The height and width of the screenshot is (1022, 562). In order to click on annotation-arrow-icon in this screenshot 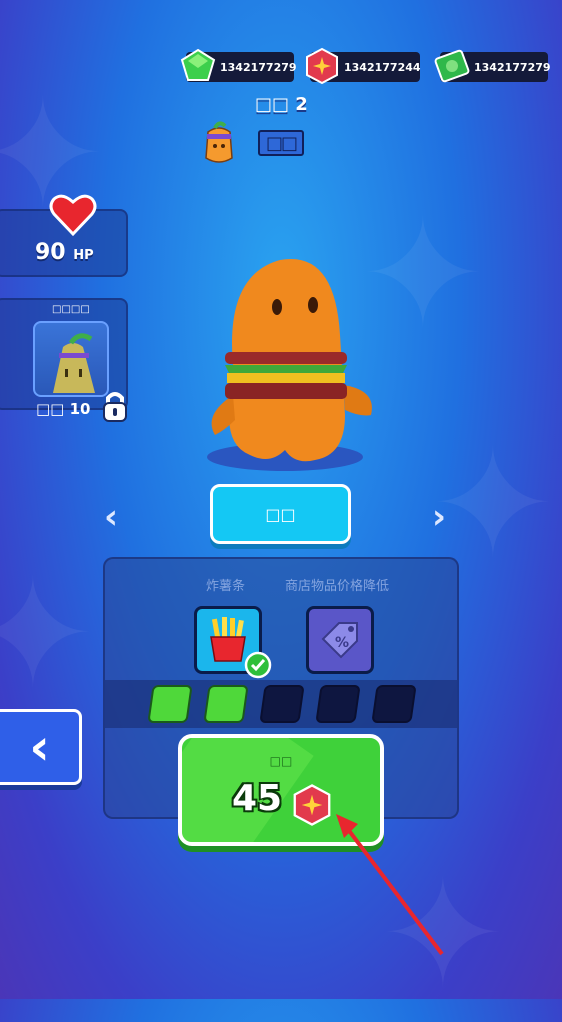, I will do `click(390, 885)`.